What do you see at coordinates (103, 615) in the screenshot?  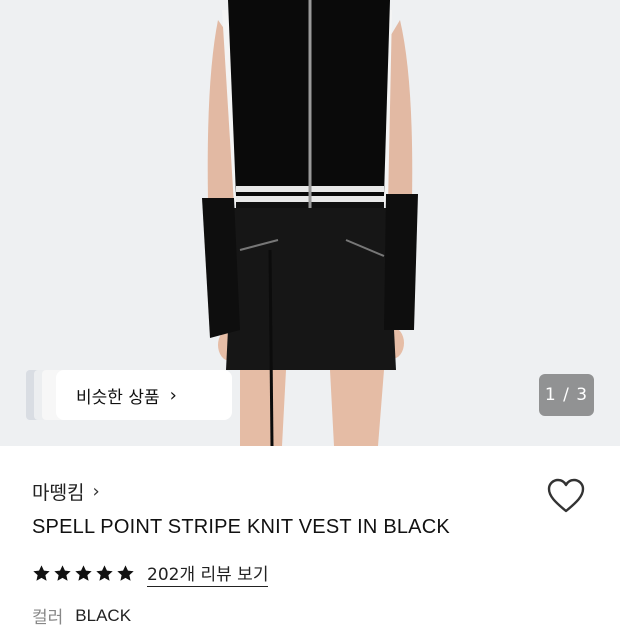 I see `color-value: BLACK` at bounding box center [103, 615].